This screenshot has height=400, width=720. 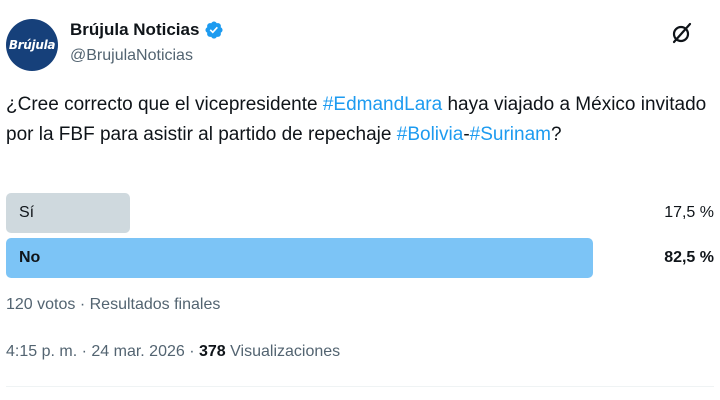 I want to click on avatar-text: Brújula, so click(x=32, y=45).